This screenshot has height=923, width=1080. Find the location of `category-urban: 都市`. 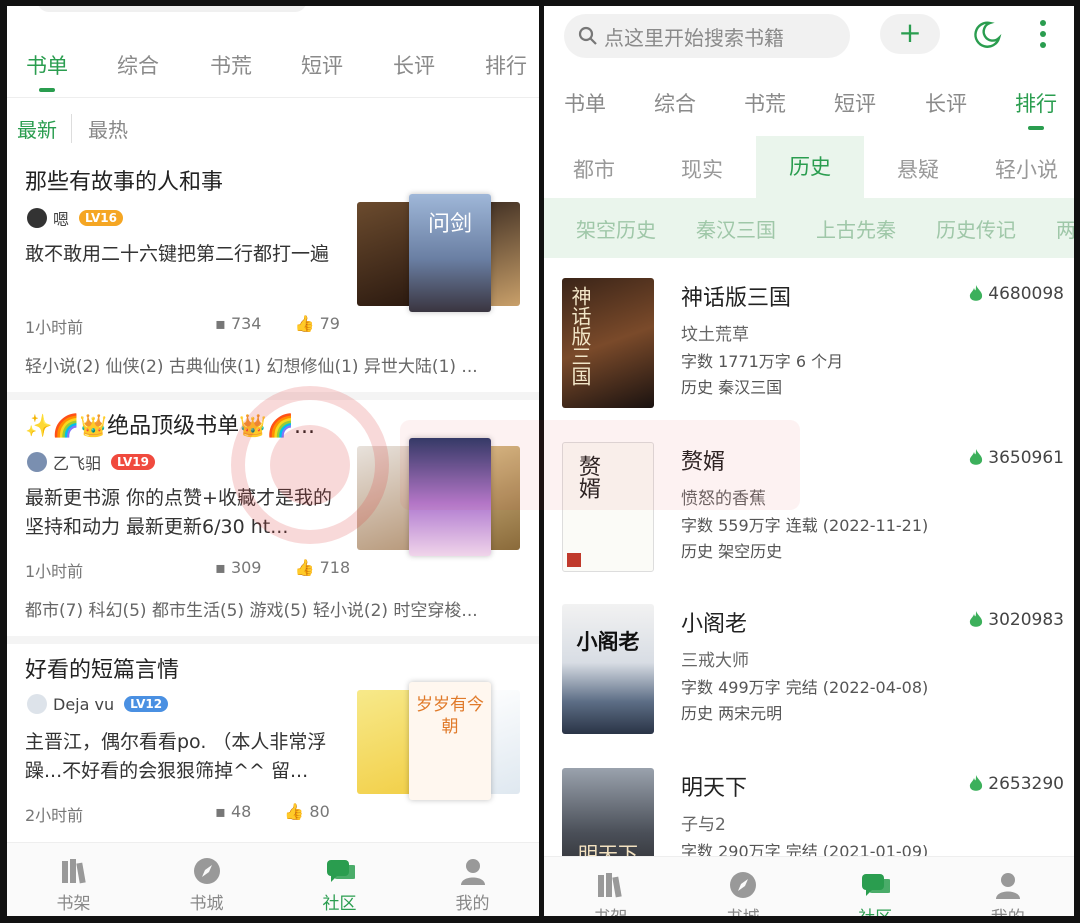

category-urban: 都市 is located at coordinates (594, 169).